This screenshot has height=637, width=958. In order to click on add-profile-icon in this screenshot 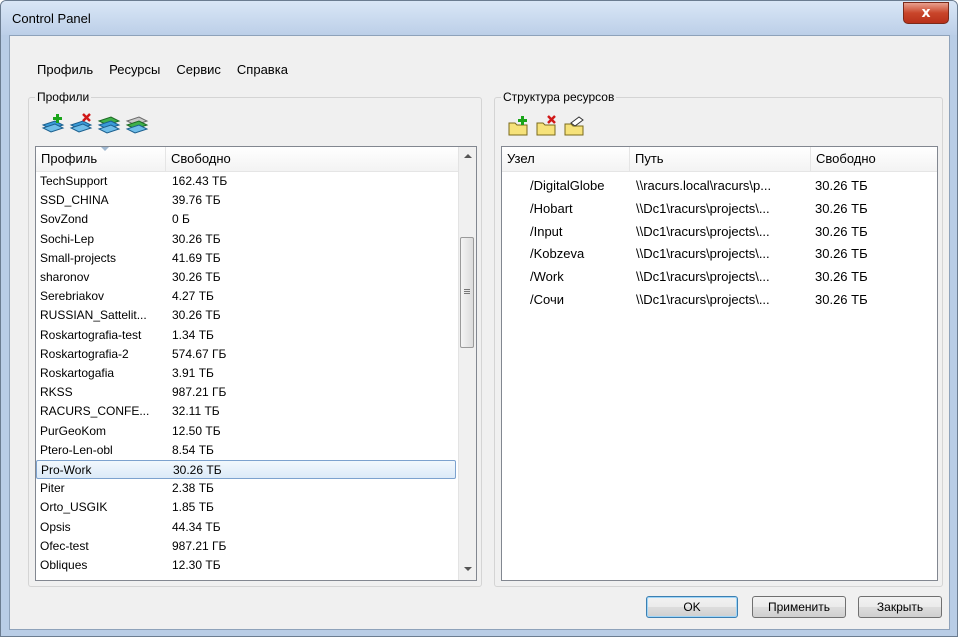, I will do `click(53, 124)`.